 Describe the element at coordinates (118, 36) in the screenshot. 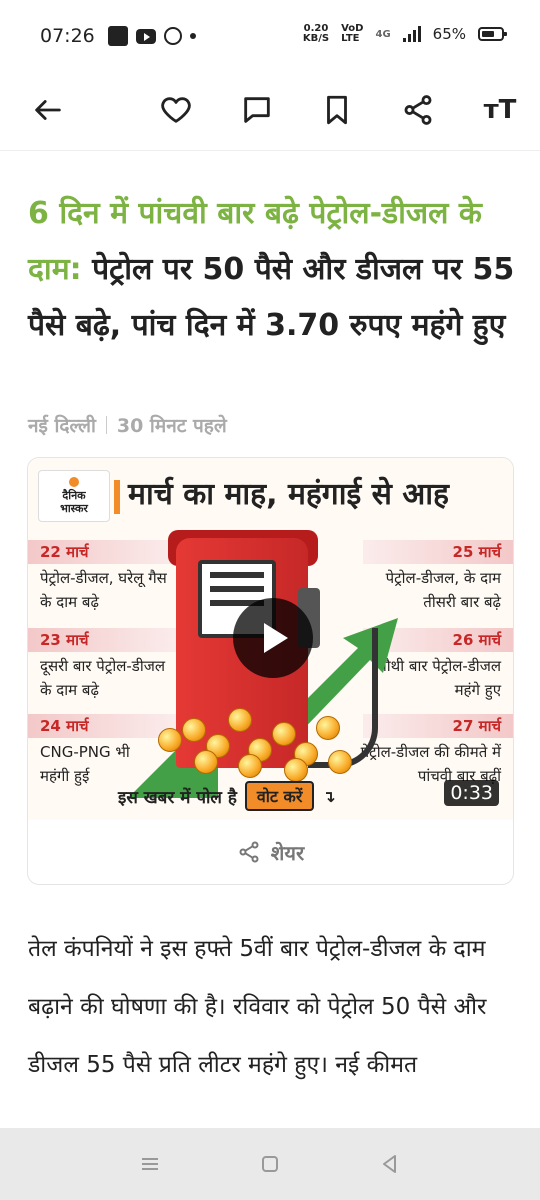

I see `bhaskar-app-icon` at that location.